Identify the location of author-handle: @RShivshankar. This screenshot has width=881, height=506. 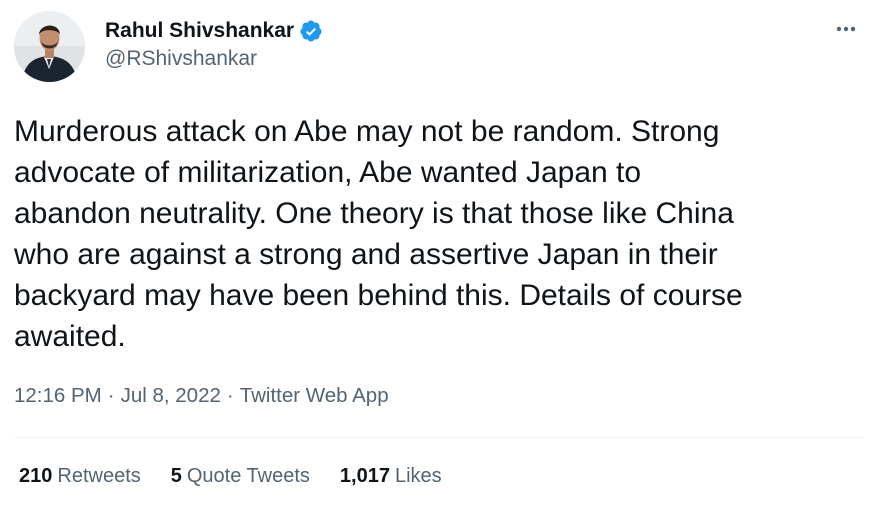
(181, 59).